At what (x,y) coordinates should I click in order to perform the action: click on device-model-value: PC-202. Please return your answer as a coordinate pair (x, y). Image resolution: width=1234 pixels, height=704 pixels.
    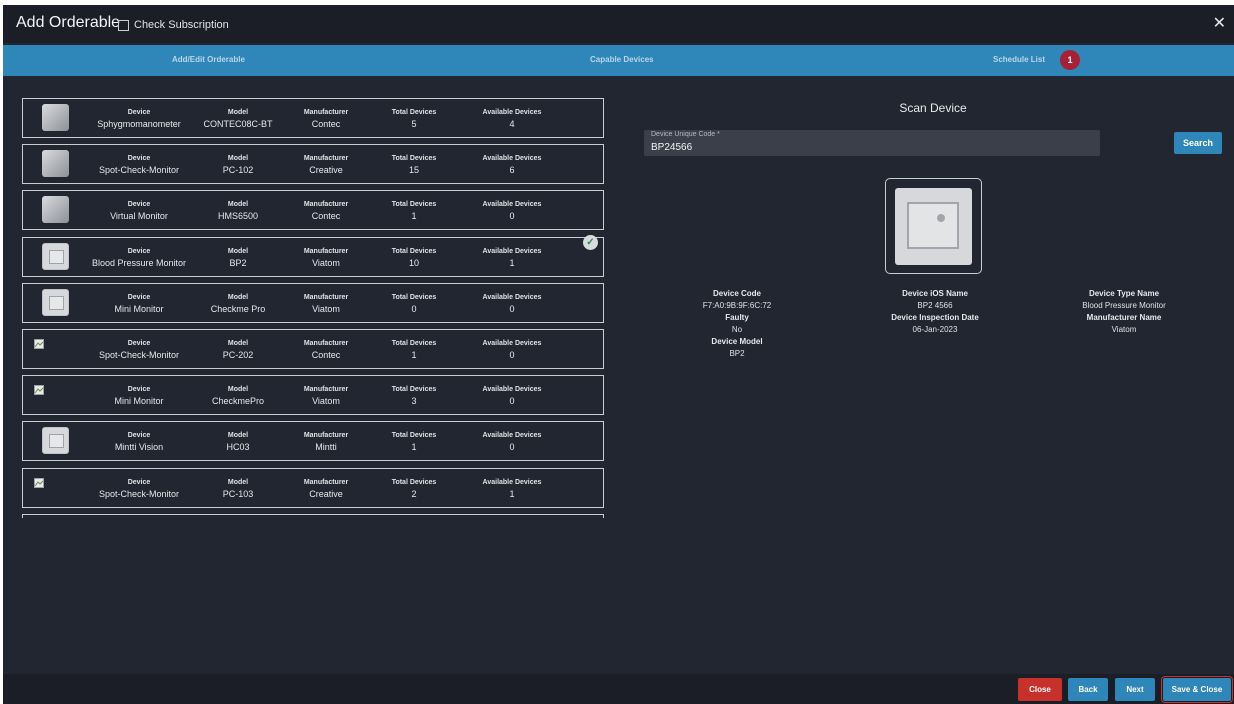
    Looking at the image, I should click on (238, 355).